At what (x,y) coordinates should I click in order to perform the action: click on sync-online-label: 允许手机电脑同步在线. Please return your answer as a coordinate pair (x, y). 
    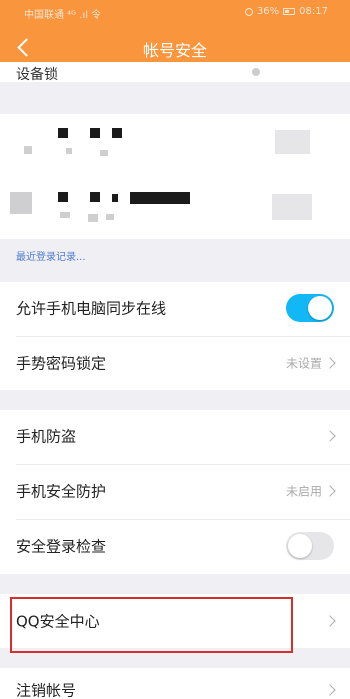
    Looking at the image, I should click on (91, 308).